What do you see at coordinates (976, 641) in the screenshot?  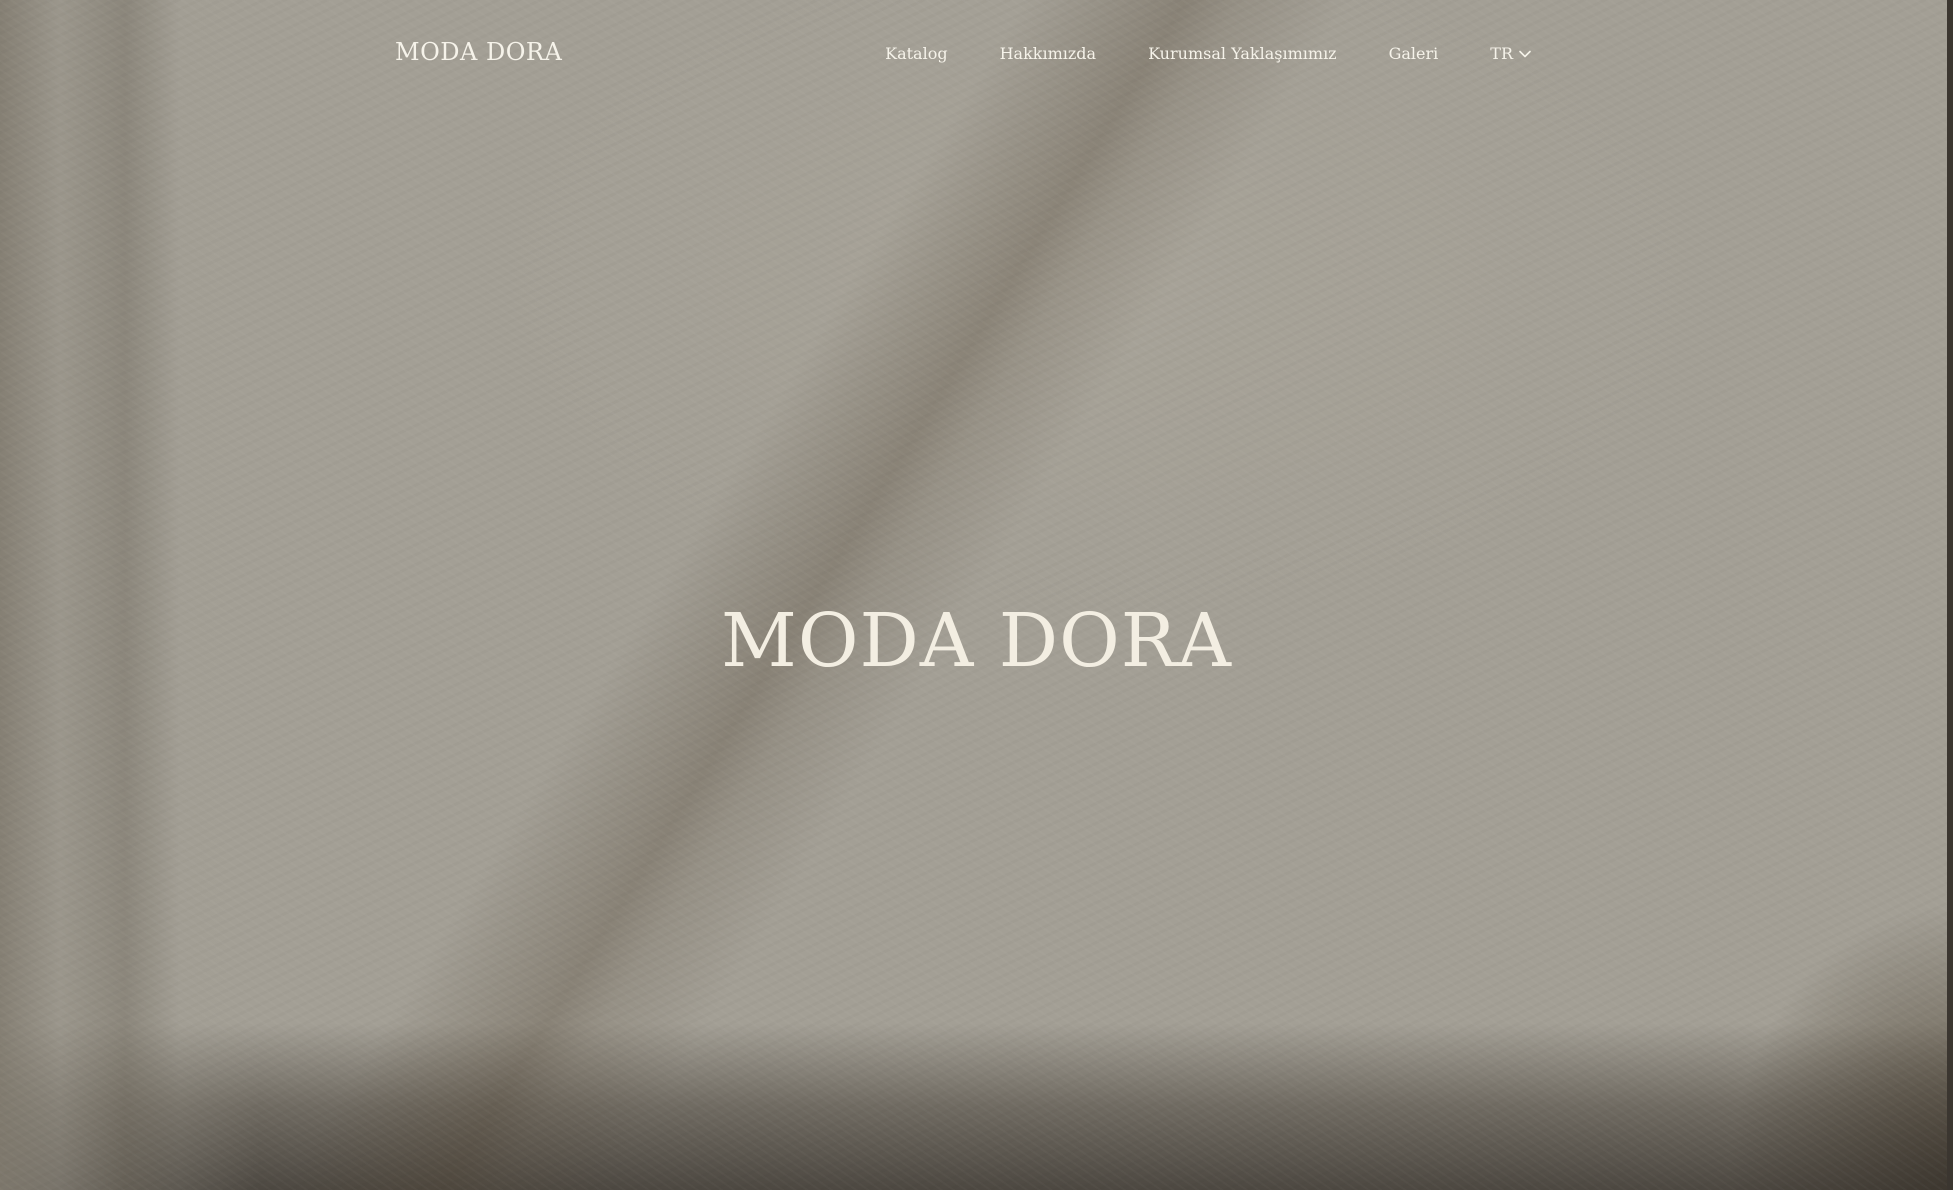 I see `hero-title: MODA DORA` at bounding box center [976, 641].